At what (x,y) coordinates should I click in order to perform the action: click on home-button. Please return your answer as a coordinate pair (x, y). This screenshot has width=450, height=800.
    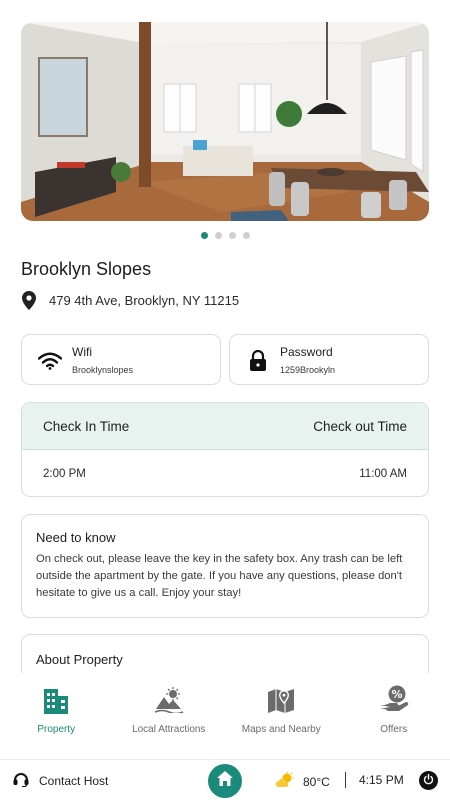
    Looking at the image, I should click on (225, 781).